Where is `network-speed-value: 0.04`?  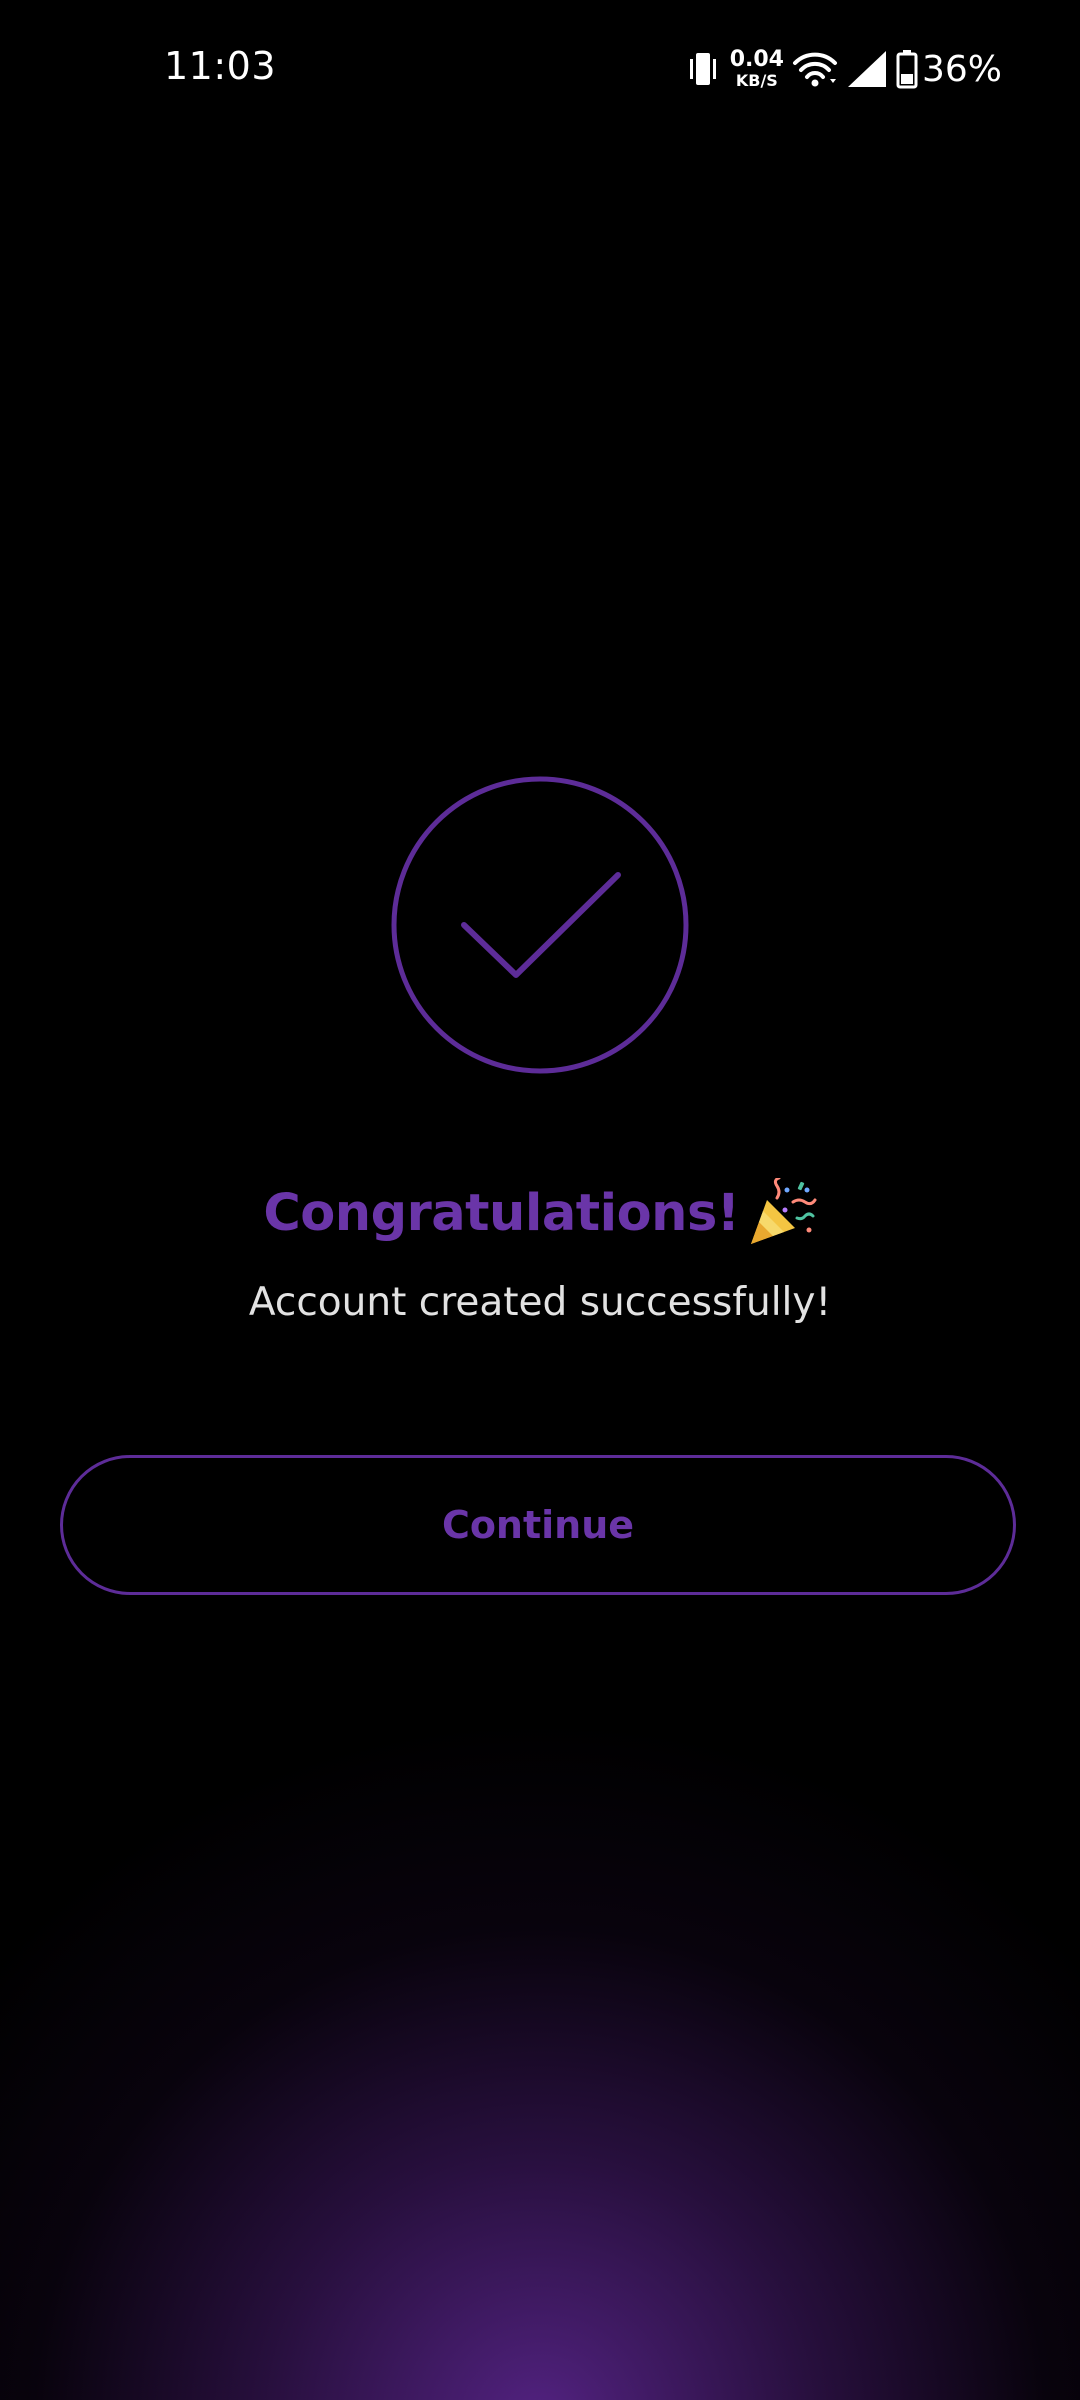 network-speed-value: 0.04 is located at coordinates (756, 59).